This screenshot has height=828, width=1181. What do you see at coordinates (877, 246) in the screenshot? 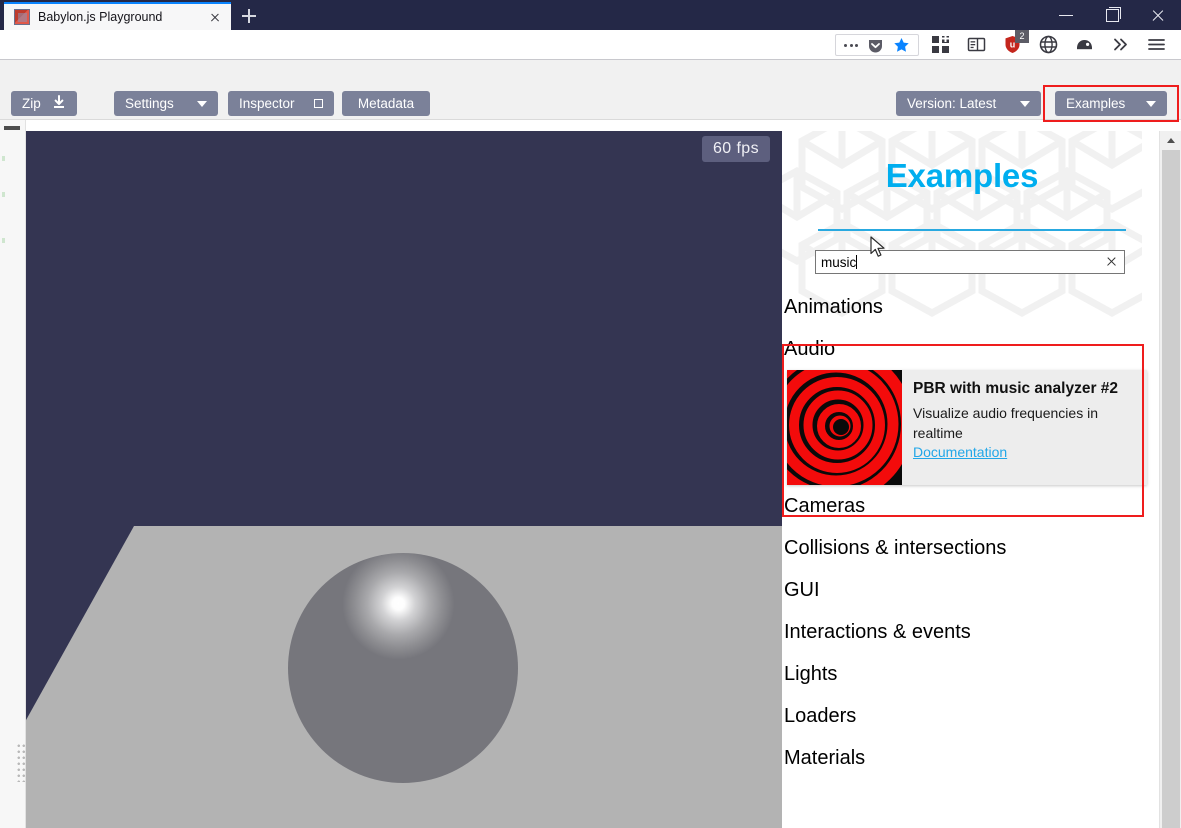
I see `mouse-cursor` at bounding box center [877, 246].